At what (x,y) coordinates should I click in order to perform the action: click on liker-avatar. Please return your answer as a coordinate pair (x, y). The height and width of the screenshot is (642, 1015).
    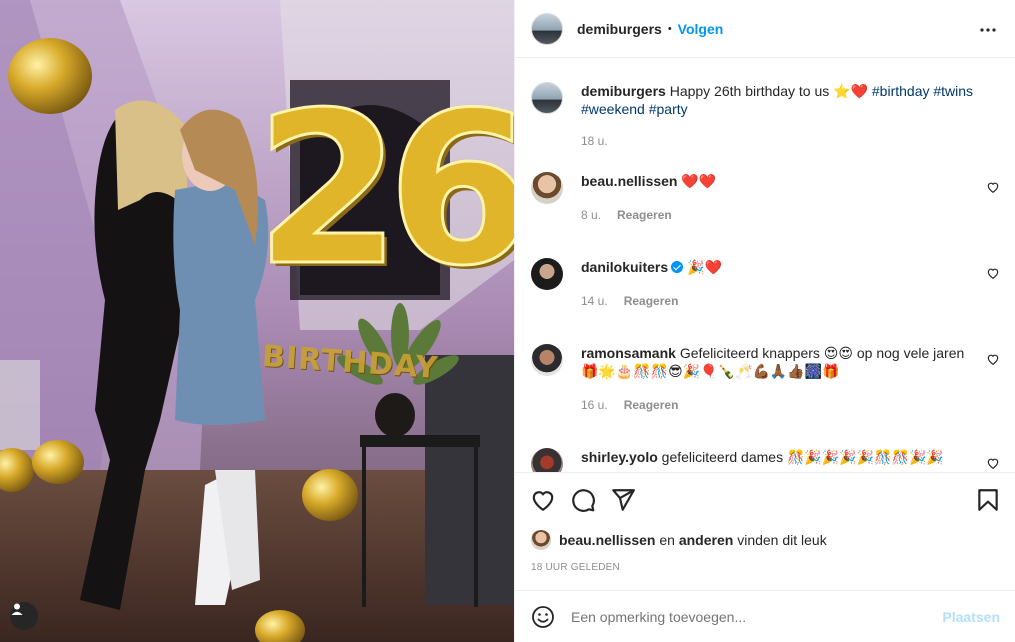
    Looking at the image, I should click on (541, 540).